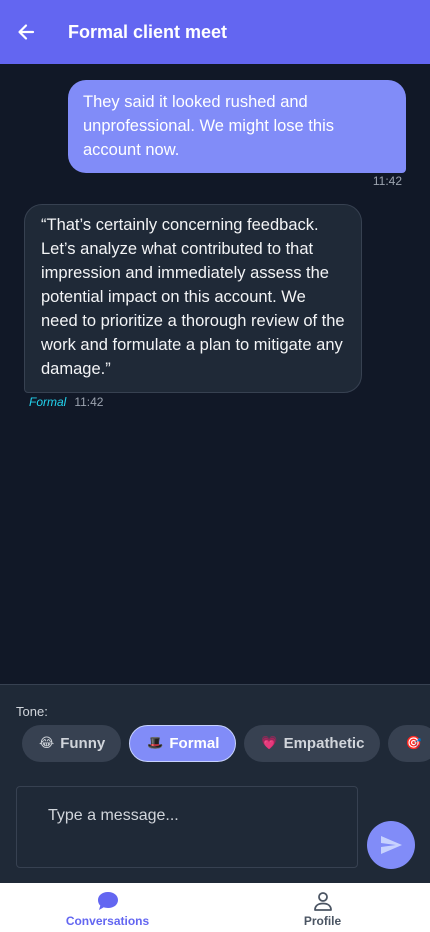 The height and width of the screenshot is (932, 430). Describe the element at coordinates (89, 402) in the screenshot. I see `incoming-message-time: 11:42` at that location.